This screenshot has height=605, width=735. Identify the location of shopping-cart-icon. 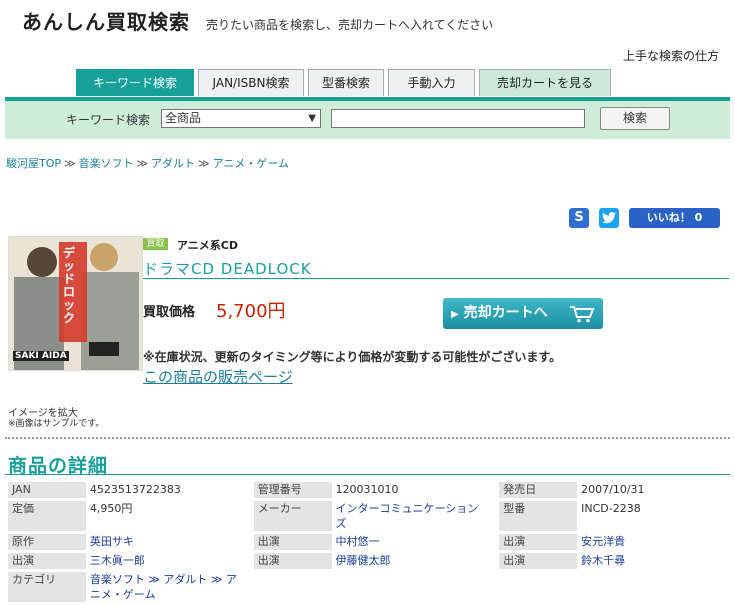
(582, 314).